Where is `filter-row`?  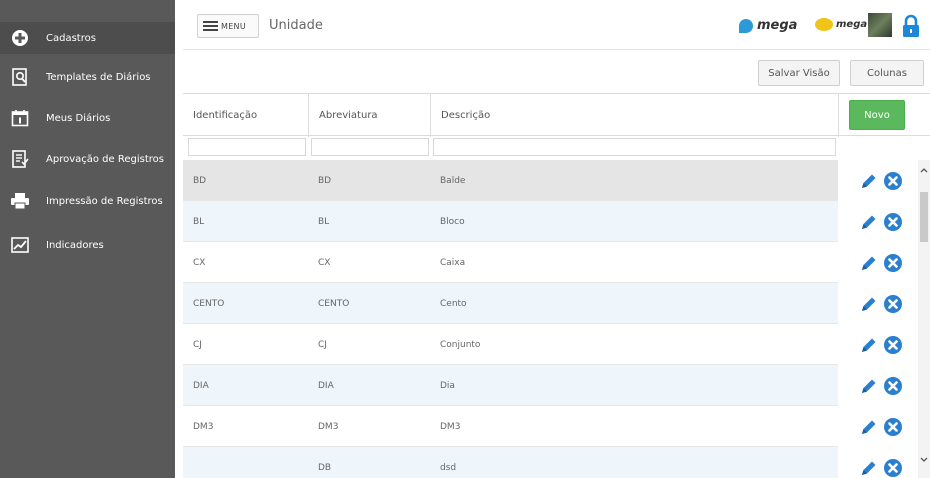
filter-row is located at coordinates (556, 147).